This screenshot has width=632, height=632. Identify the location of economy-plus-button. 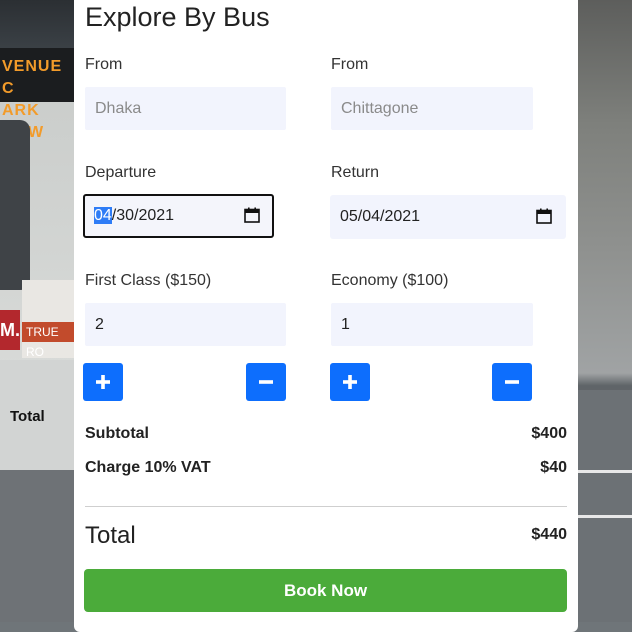
(350, 382).